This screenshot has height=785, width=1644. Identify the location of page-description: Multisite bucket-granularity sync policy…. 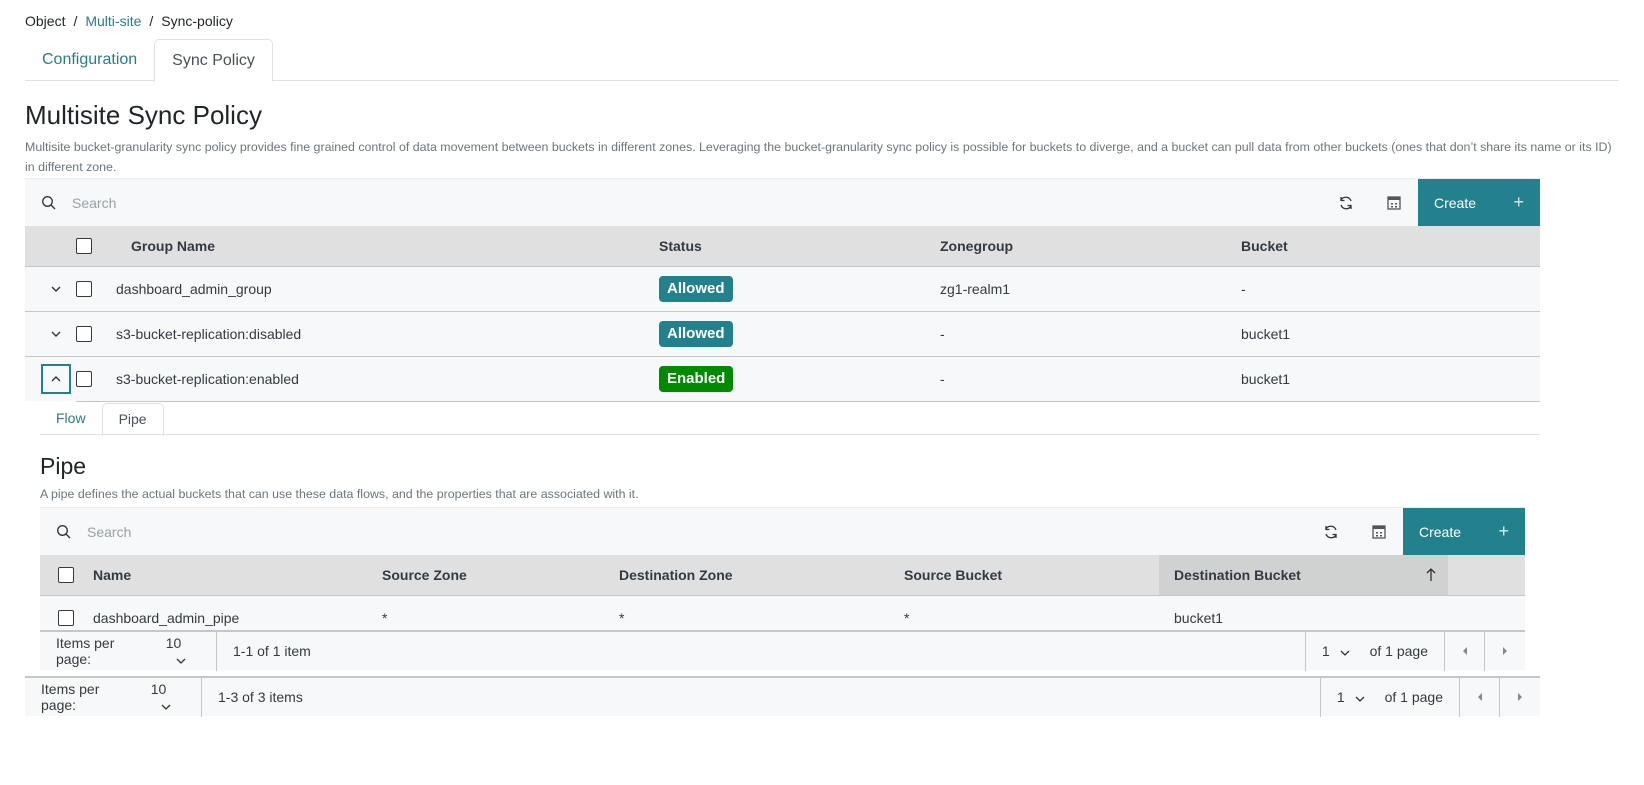
(818, 157).